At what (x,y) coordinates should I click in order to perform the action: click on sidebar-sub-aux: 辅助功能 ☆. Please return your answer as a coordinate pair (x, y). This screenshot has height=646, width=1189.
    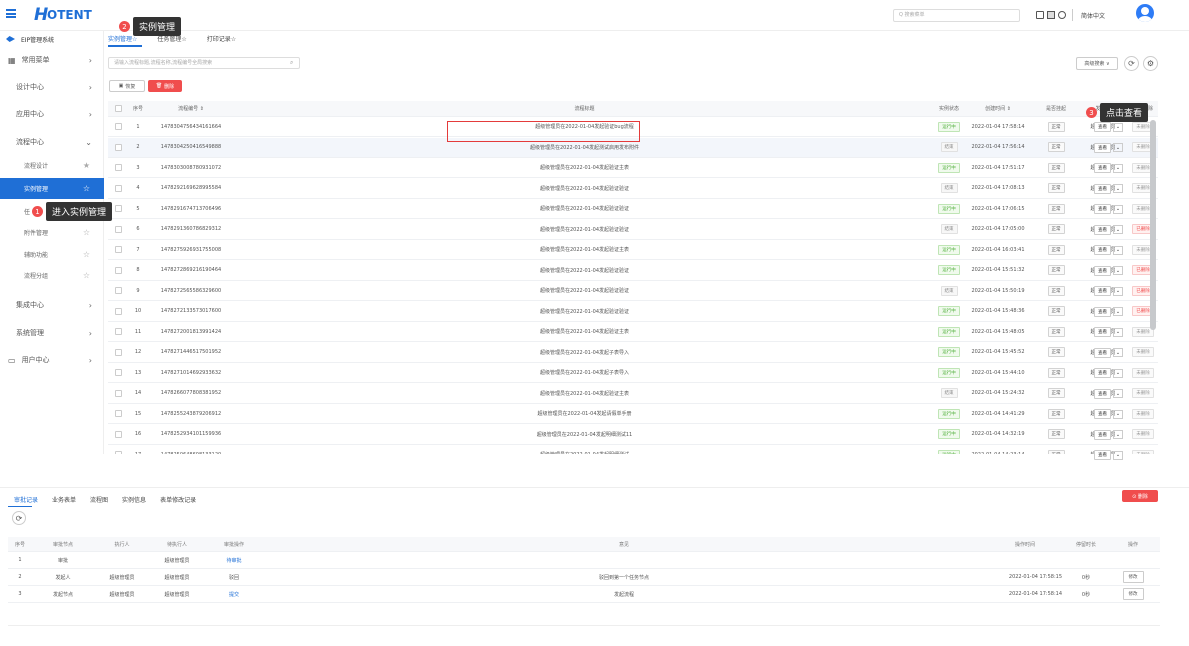
    Looking at the image, I should click on (52, 254).